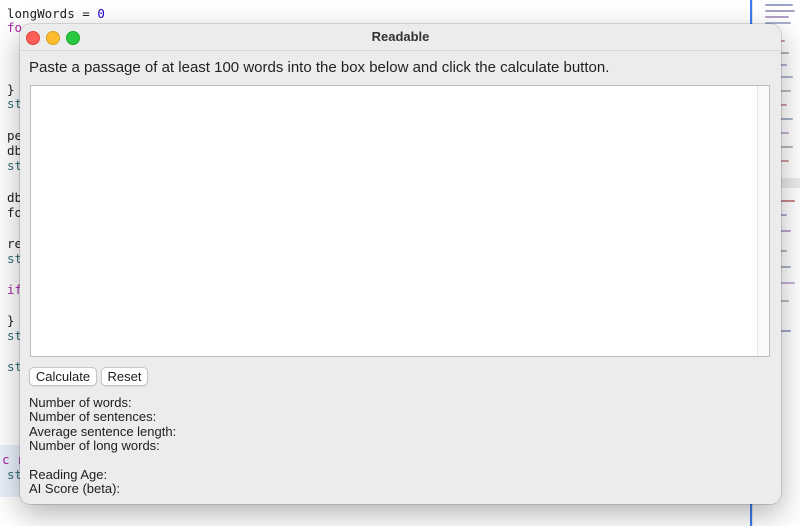 The image size is (800, 526). I want to click on window-titlebar: Readable, so click(400, 37).